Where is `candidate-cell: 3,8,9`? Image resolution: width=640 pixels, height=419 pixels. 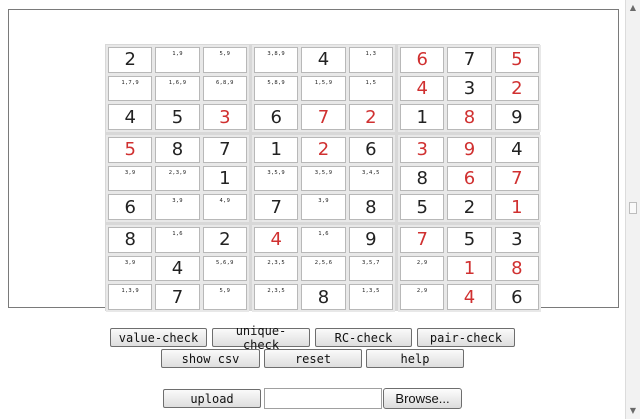 candidate-cell: 3,8,9 is located at coordinates (276, 60).